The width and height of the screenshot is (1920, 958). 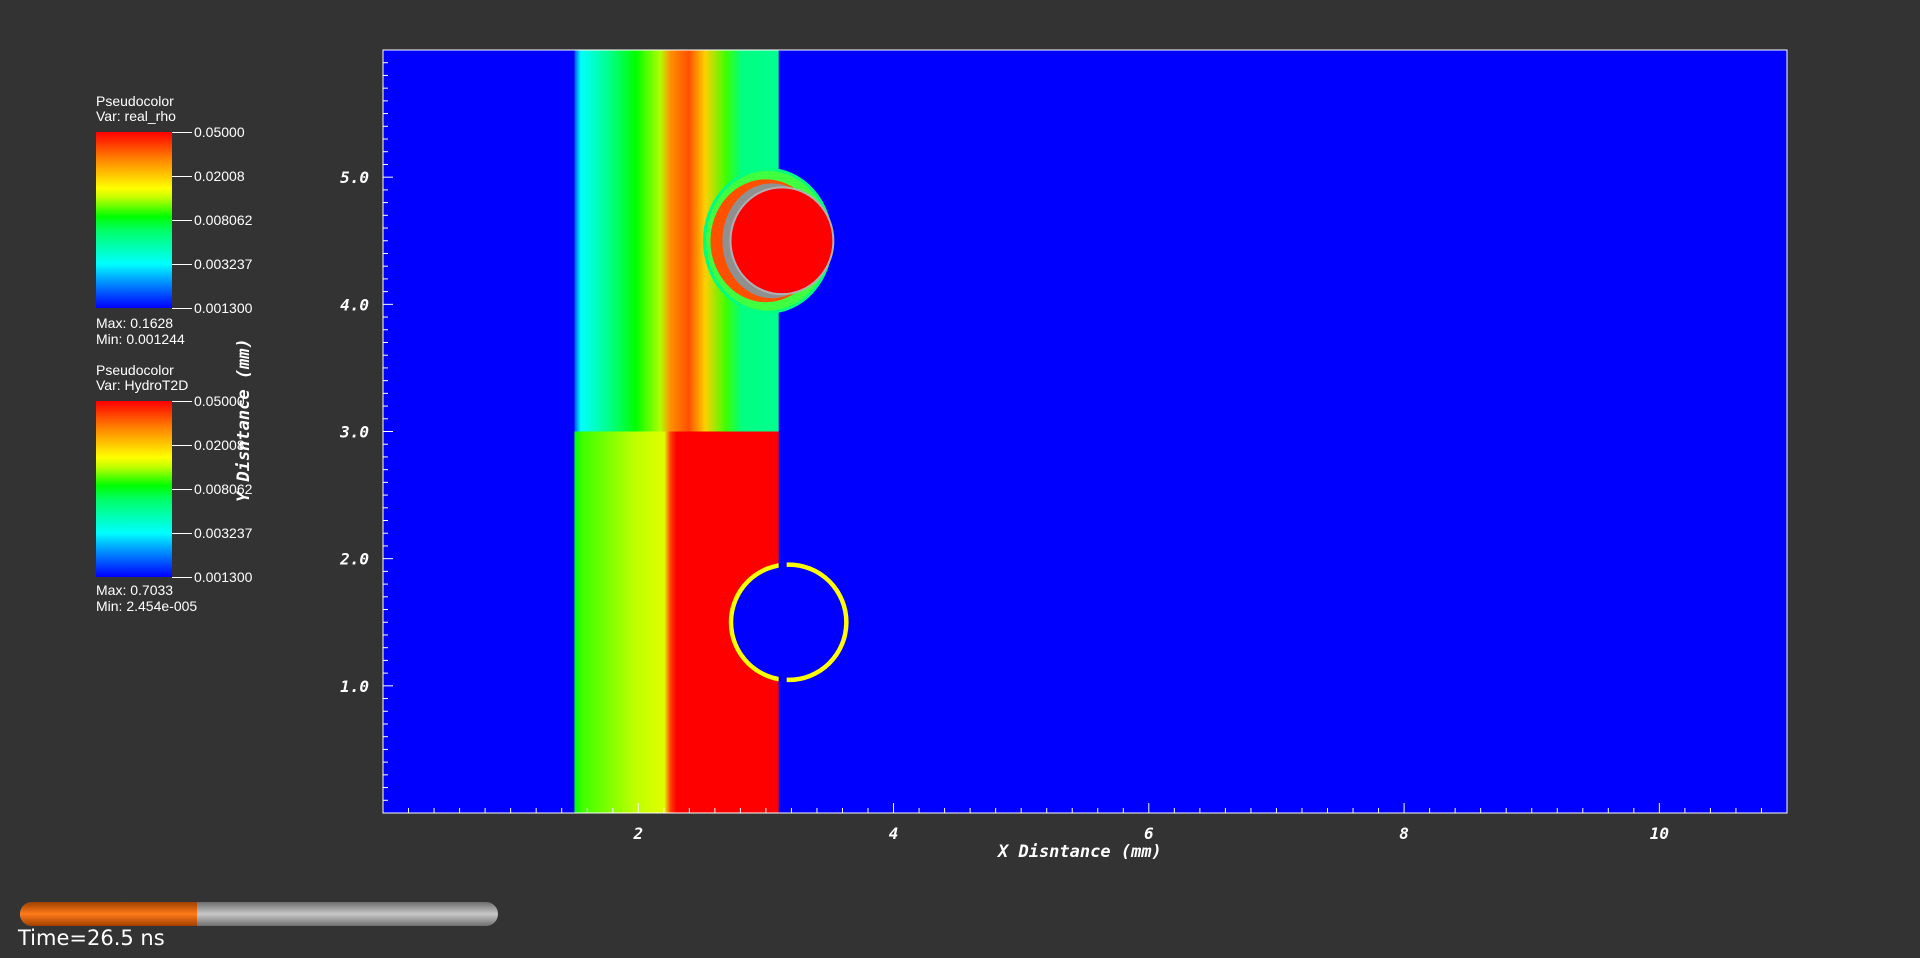 I want to click on y-axis-label: Y Disntance (mm), so click(x=244, y=420).